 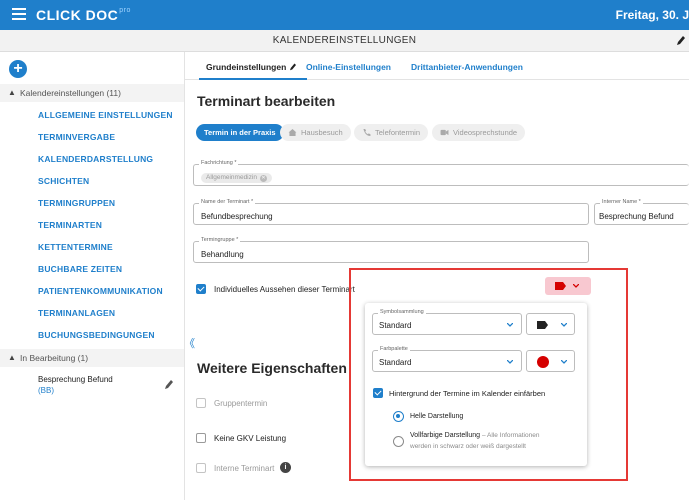 I want to click on color-swatch, so click(x=543, y=362).